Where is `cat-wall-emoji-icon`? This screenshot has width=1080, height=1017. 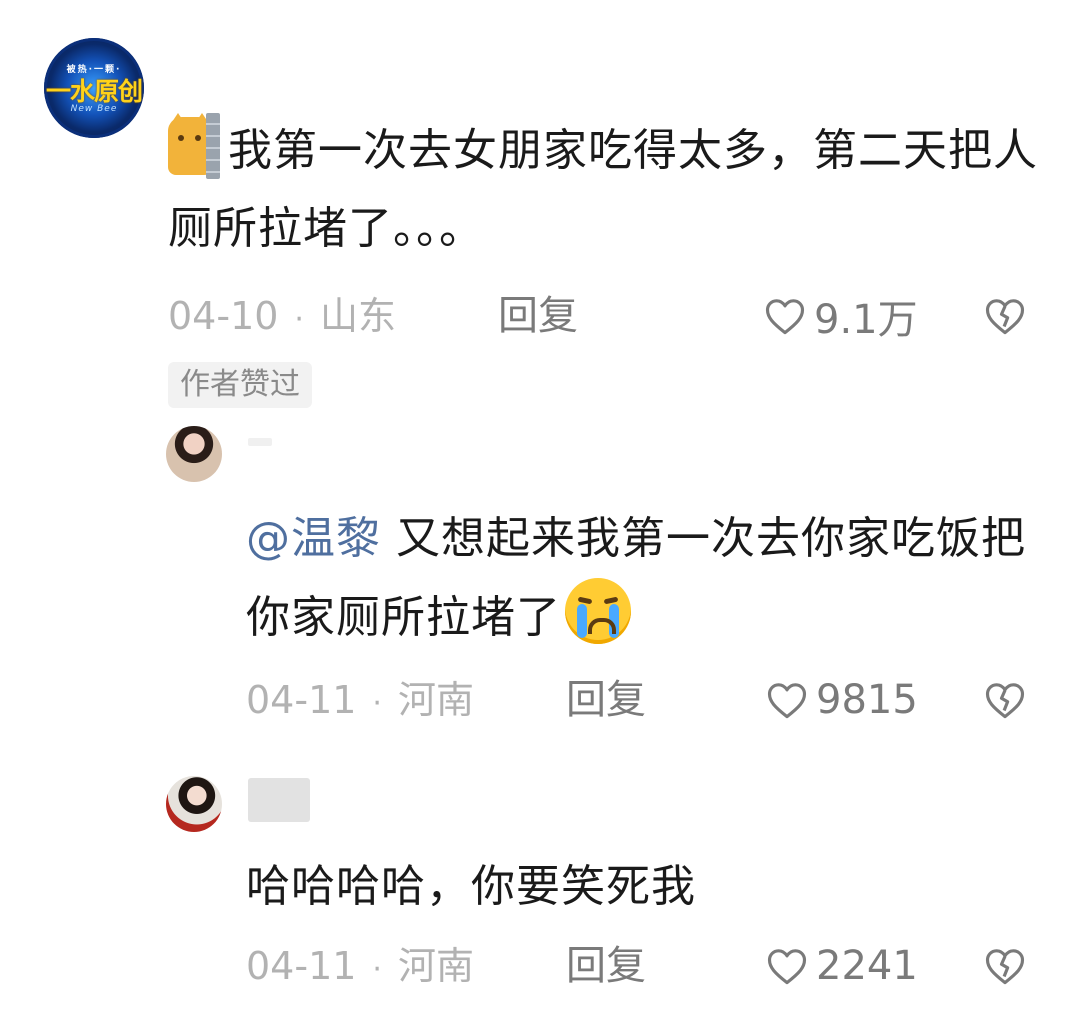 cat-wall-emoji-icon is located at coordinates (194, 146).